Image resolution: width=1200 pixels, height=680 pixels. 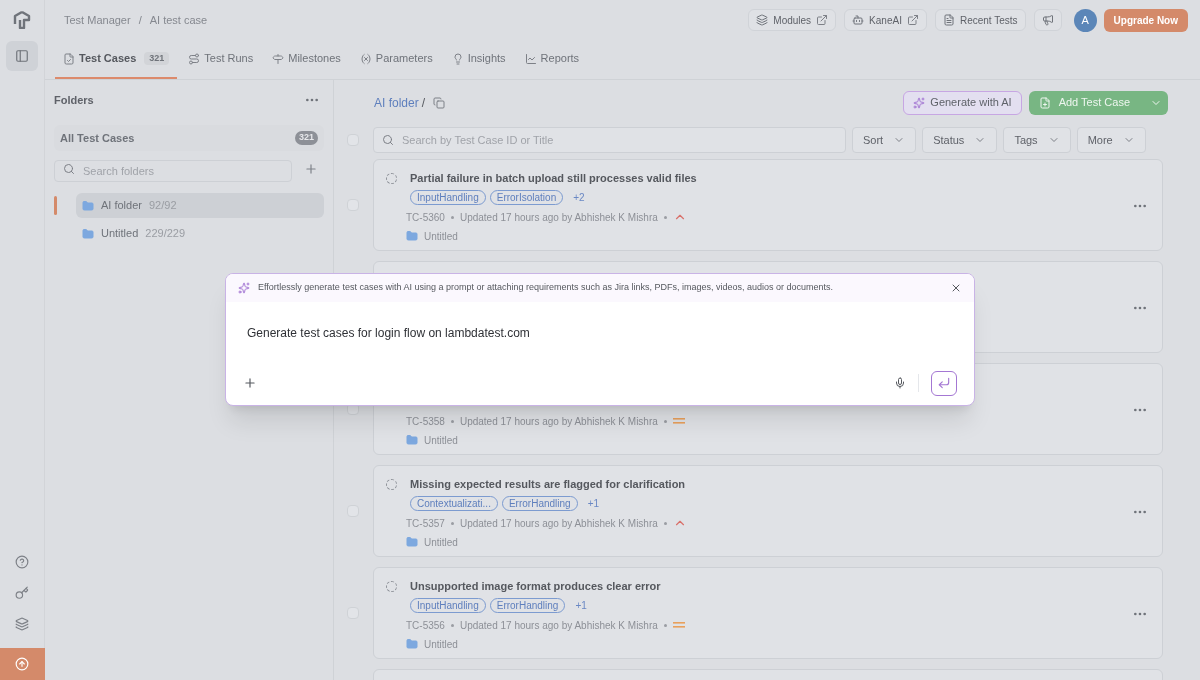 I want to click on test-case-title: Partial failure in batch upload still processes valid files, so click(x=553, y=178).